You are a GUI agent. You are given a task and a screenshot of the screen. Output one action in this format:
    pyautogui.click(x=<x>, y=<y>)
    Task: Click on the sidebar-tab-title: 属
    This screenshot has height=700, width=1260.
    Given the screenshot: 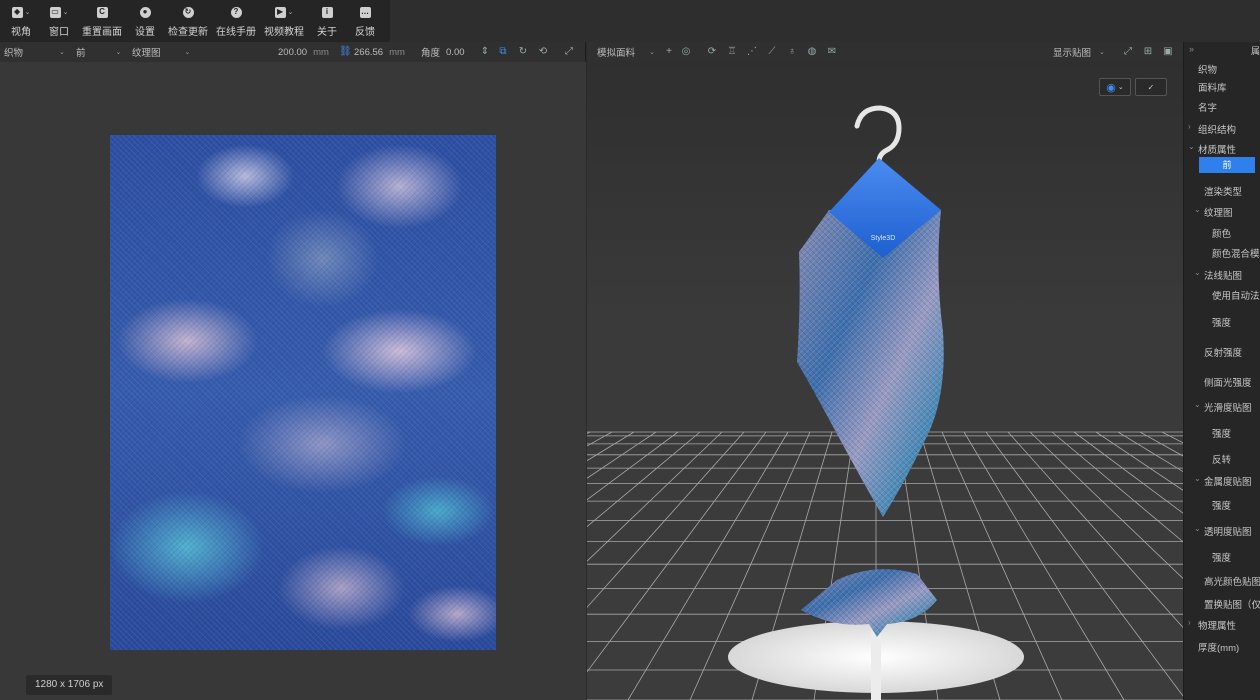 What is the action you would take?
    pyautogui.click(x=1255, y=50)
    